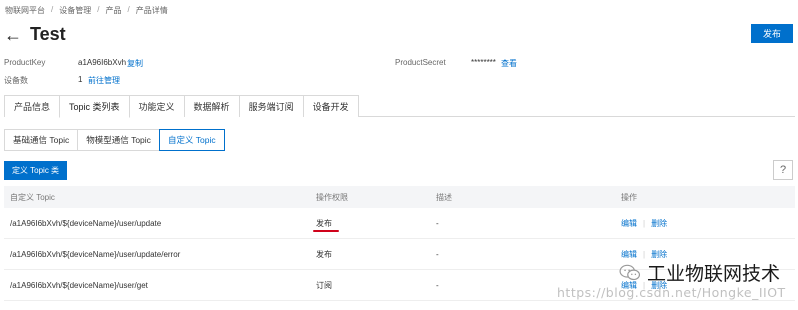  I want to click on sub-tabs: 基础通信 Topic 物模型通信 Topic 自定义 Topic, so click(114, 140).